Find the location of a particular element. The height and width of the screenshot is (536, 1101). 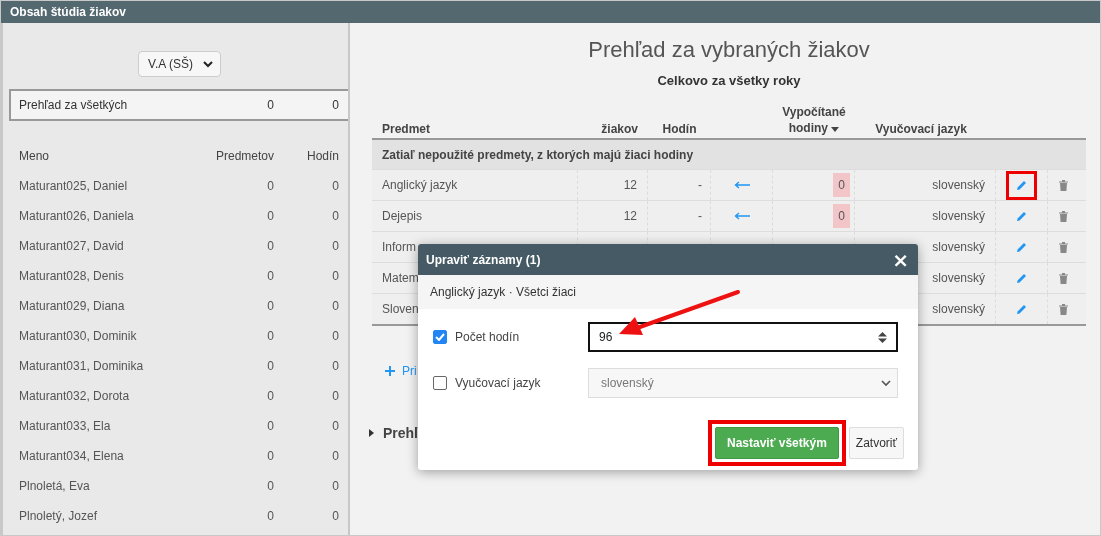

student-name: Maturant028, Denis is located at coordinates (96, 276).